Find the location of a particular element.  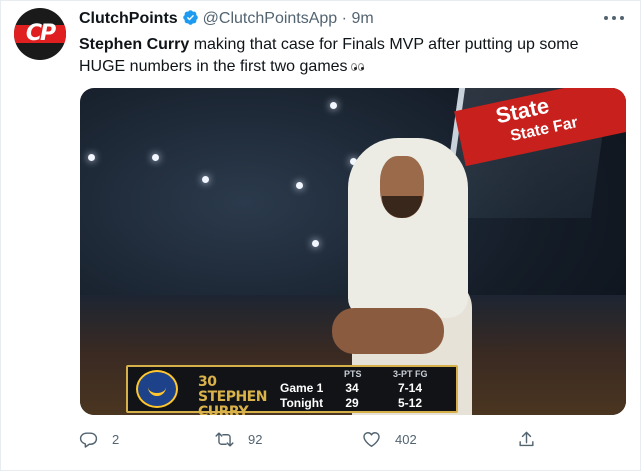

scoreboard-row-label: Game 1 is located at coordinates (302, 388).